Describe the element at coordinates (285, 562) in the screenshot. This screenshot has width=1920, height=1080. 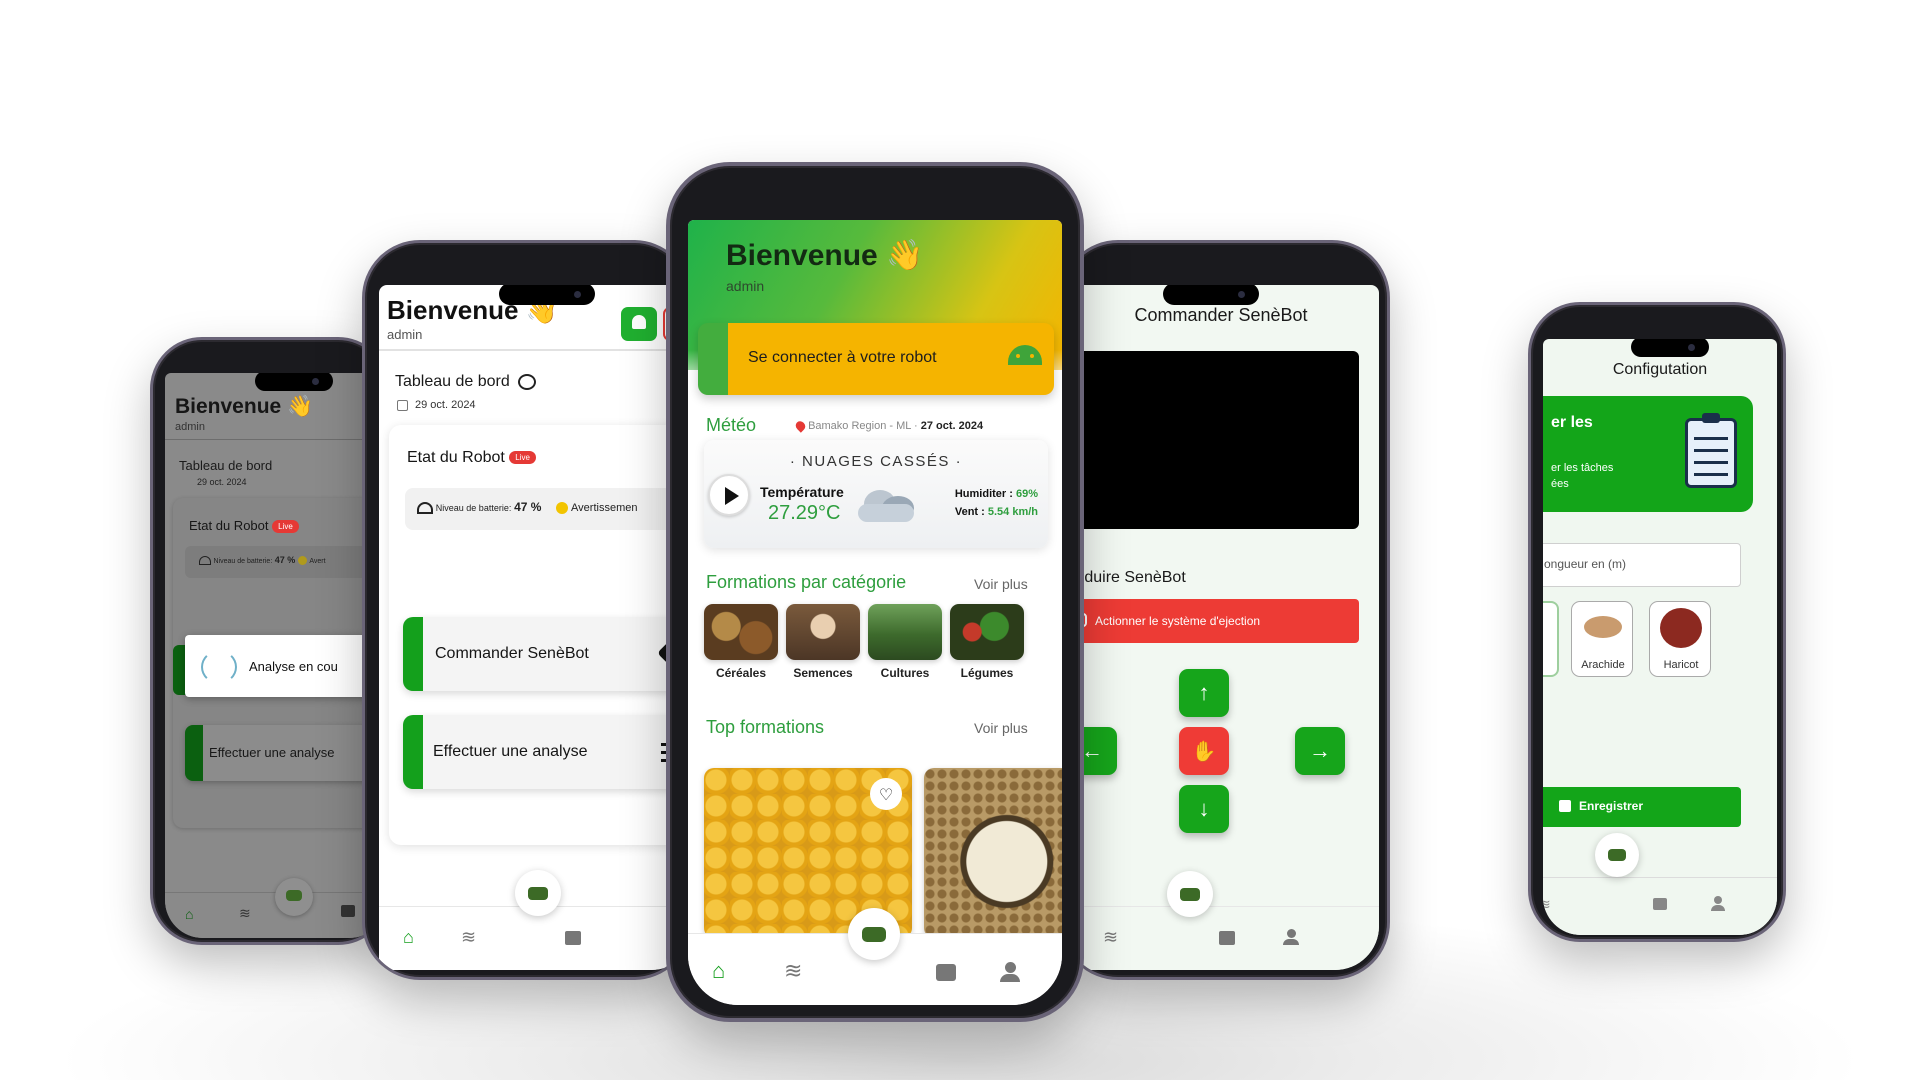
I see `battery-row: Niveau de batterie: 47 % Avert` at that location.